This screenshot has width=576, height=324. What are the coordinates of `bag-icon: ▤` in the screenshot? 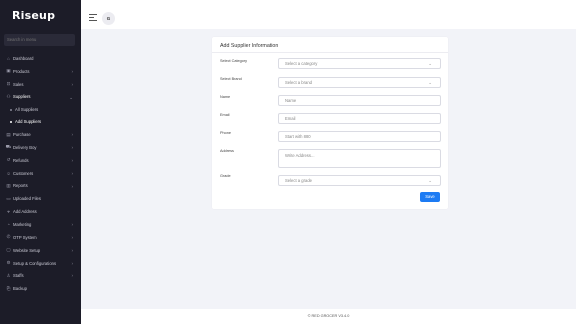 It's located at (8, 134).